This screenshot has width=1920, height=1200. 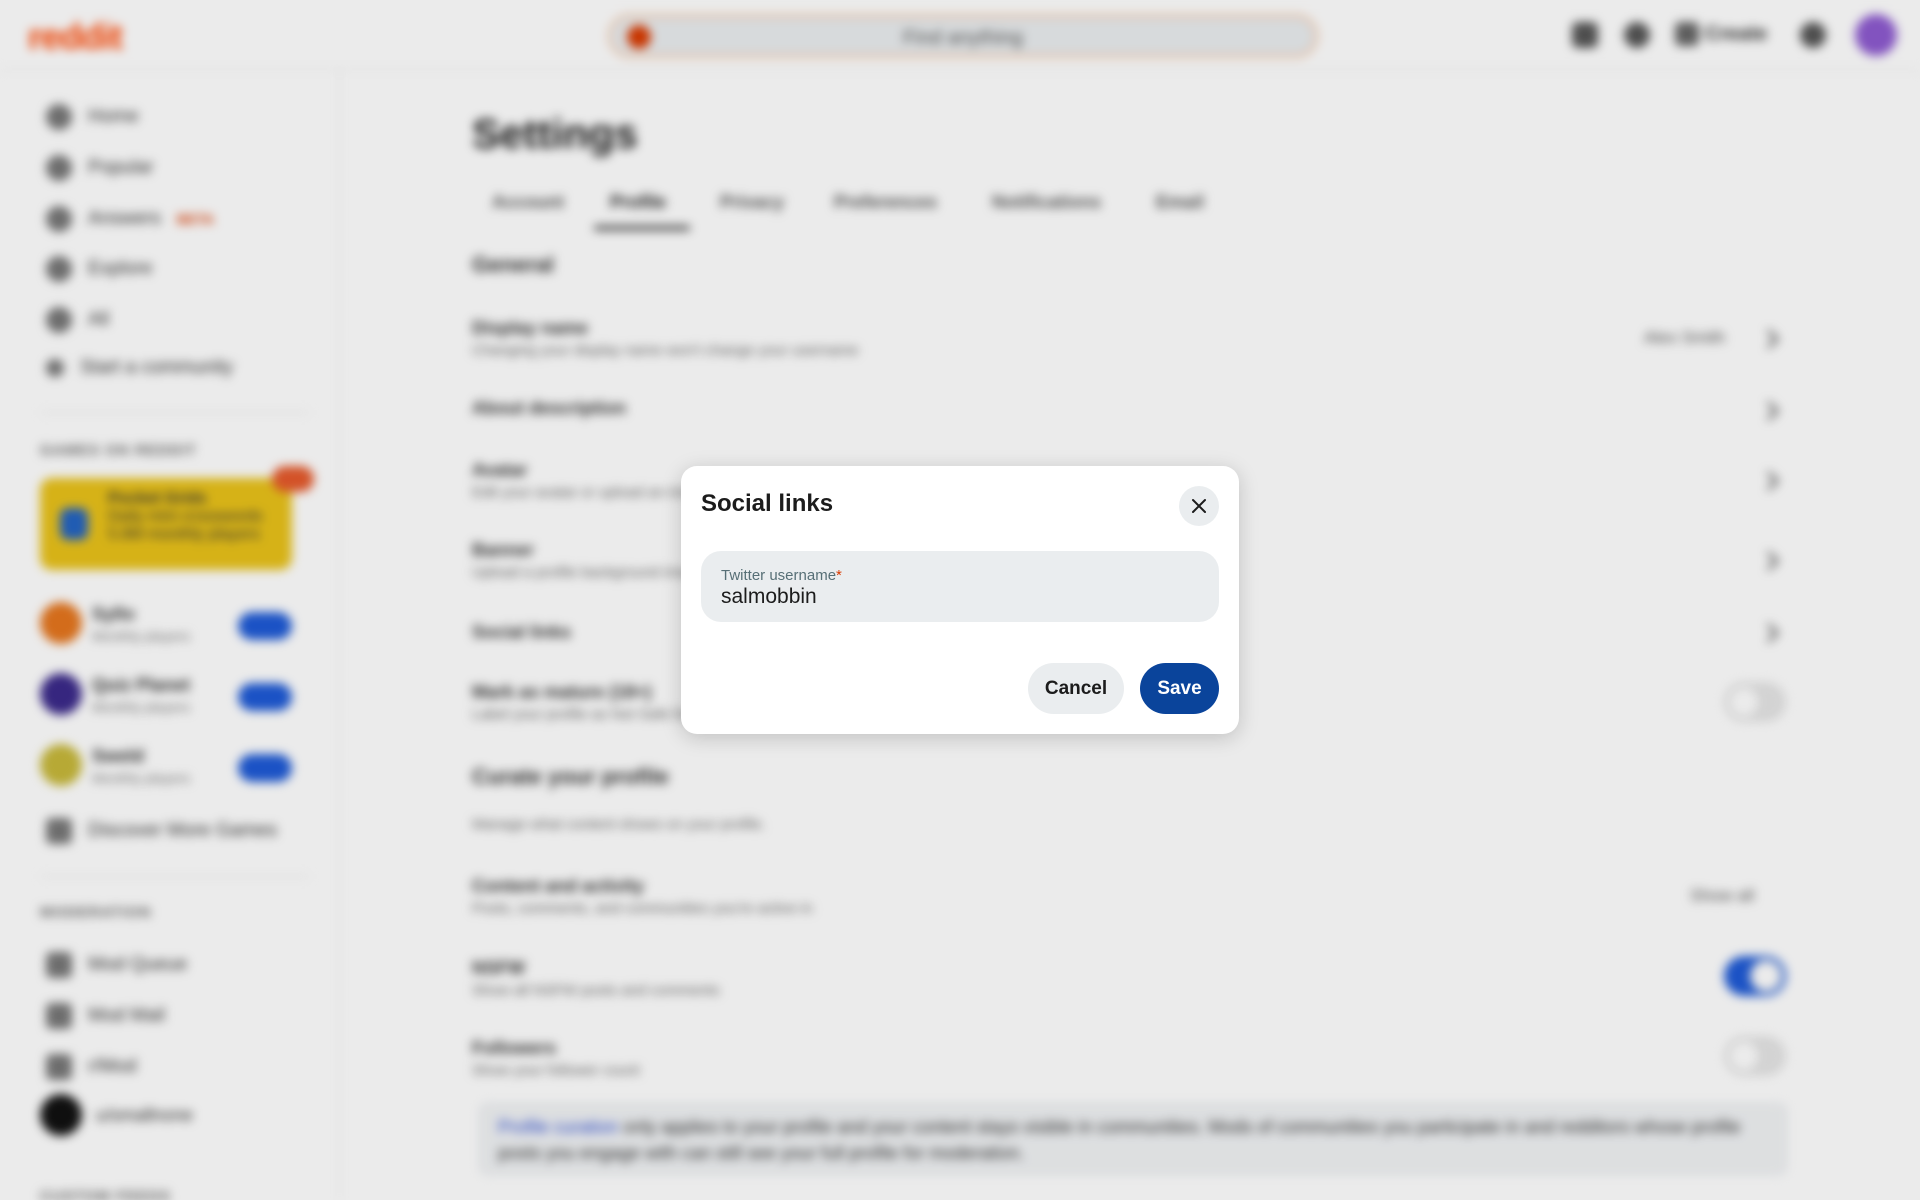 I want to click on close-button, so click(x=1199, y=506).